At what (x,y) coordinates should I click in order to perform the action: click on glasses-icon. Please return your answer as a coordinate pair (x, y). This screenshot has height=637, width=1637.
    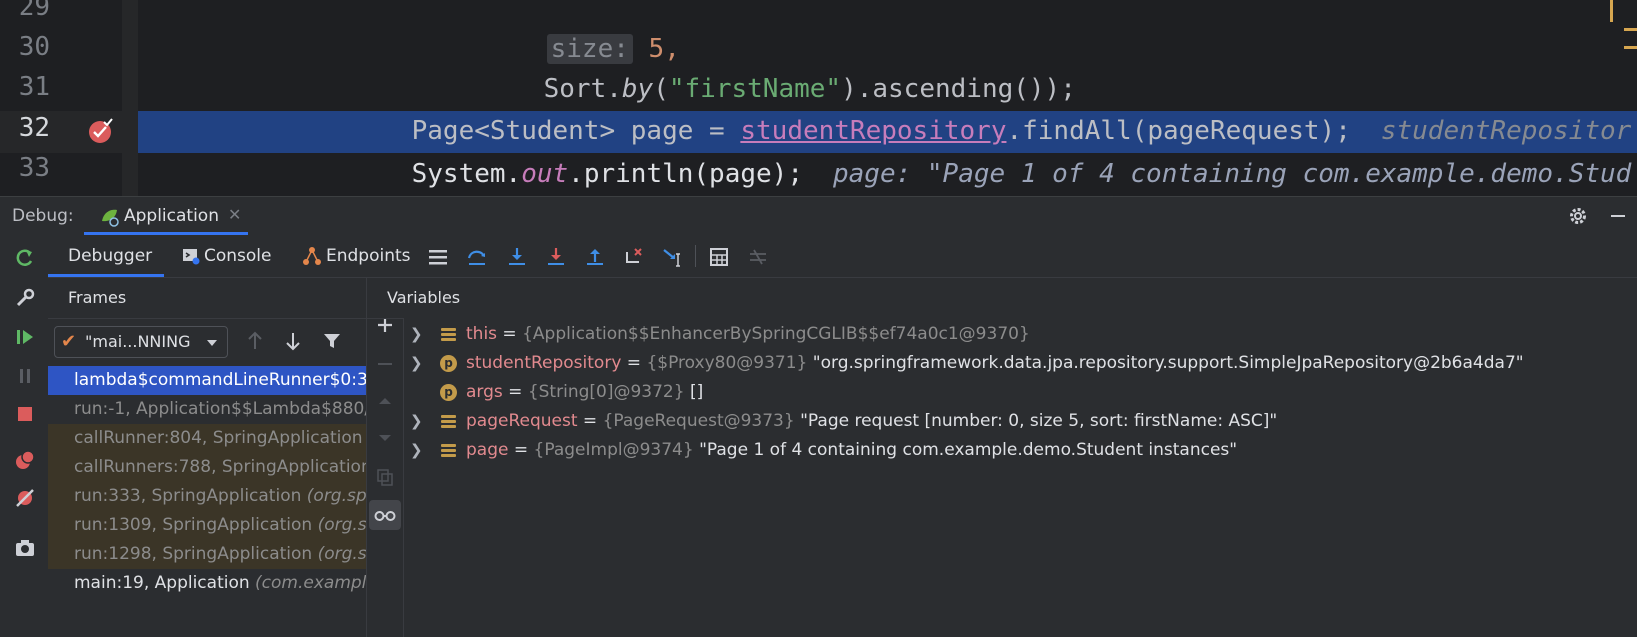
    Looking at the image, I should click on (385, 515).